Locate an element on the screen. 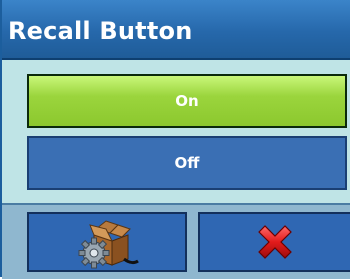 This screenshot has height=279, width=350. page-title: Recall Button is located at coordinates (100, 31).